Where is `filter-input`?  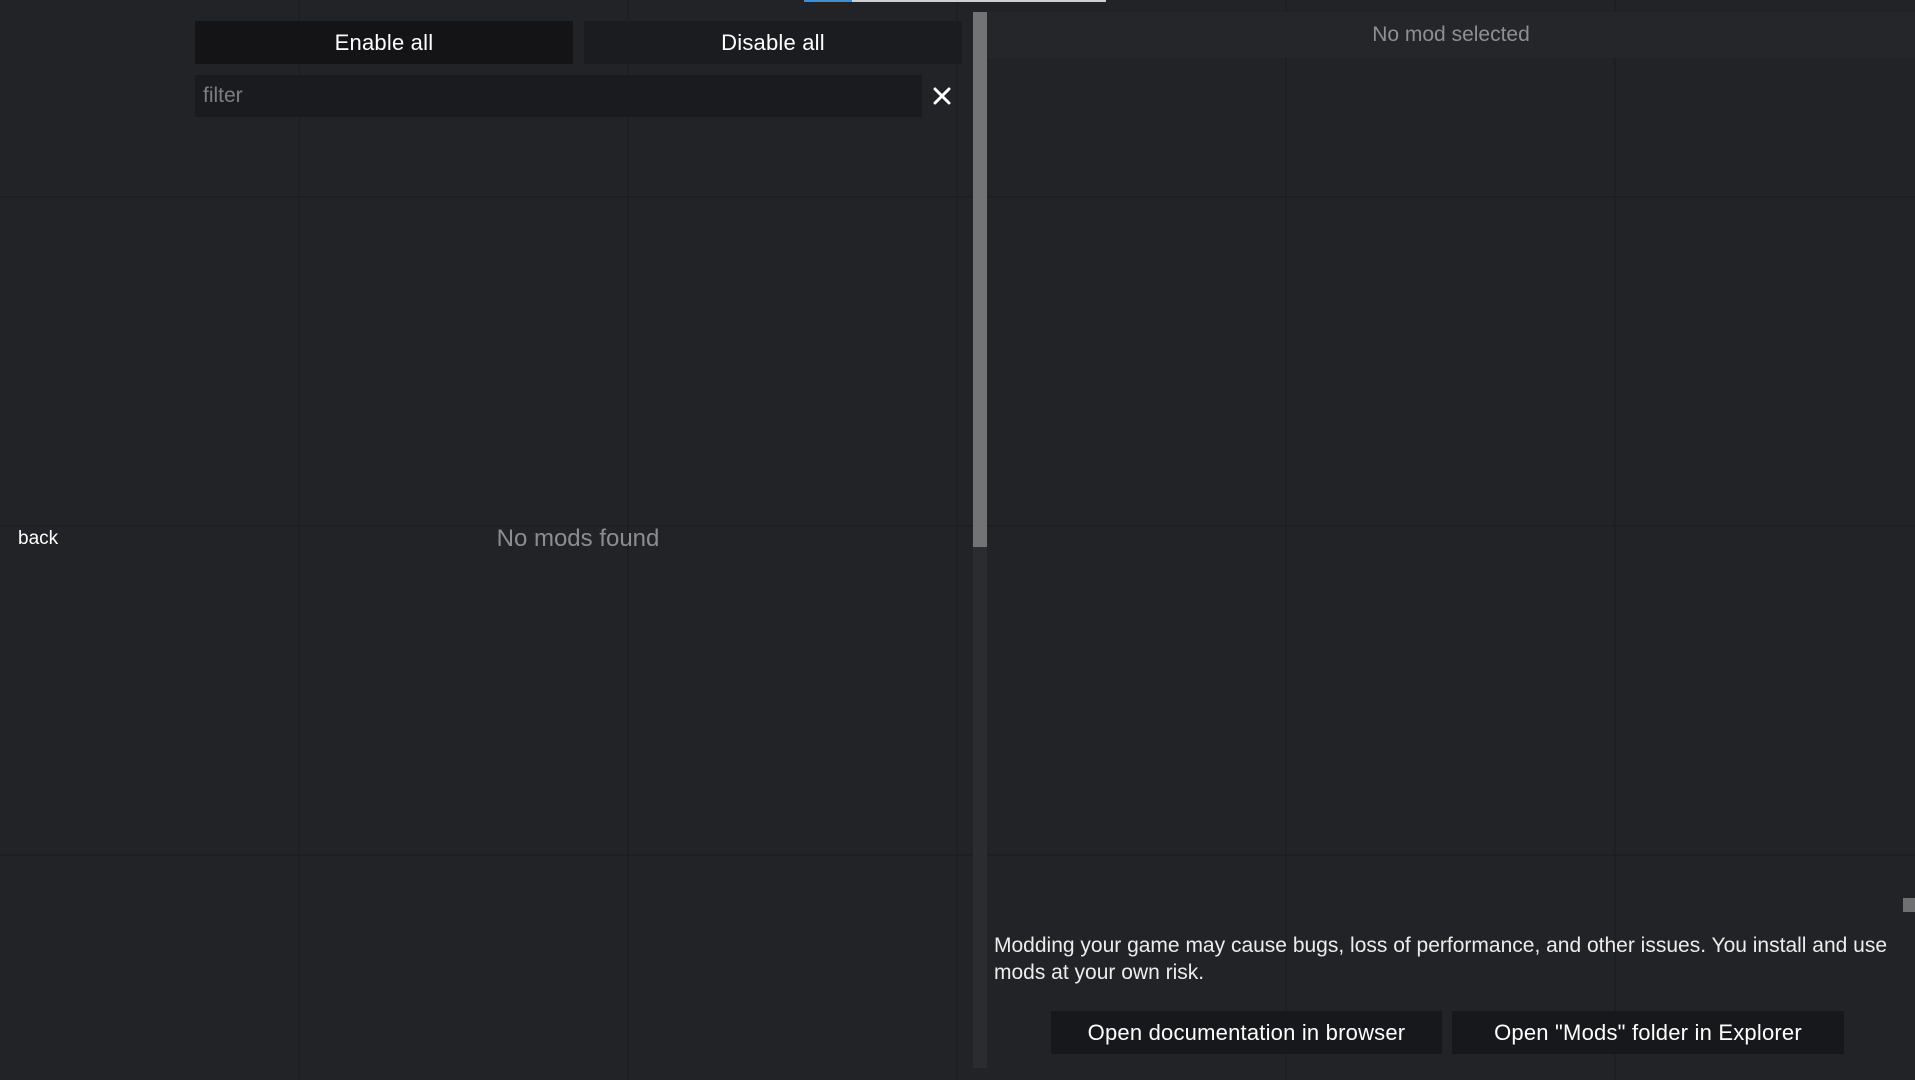 filter-input is located at coordinates (558, 96).